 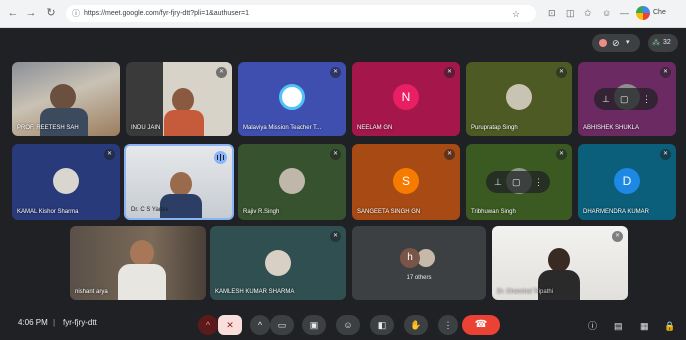 I want to click on favorites-icon: ✩, so click(x=588, y=13).